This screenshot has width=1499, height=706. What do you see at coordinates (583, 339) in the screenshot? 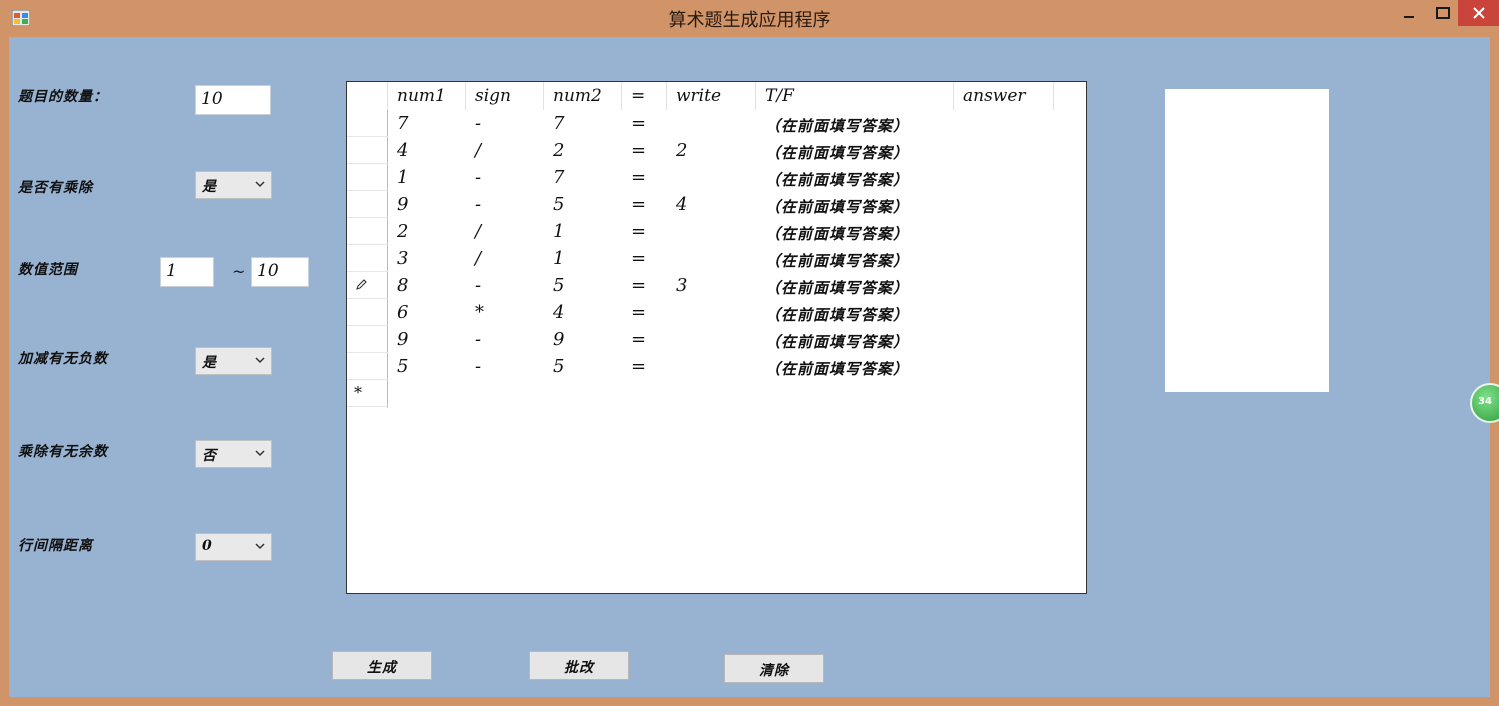
I see `cell-num2: 9` at bounding box center [583, 339].